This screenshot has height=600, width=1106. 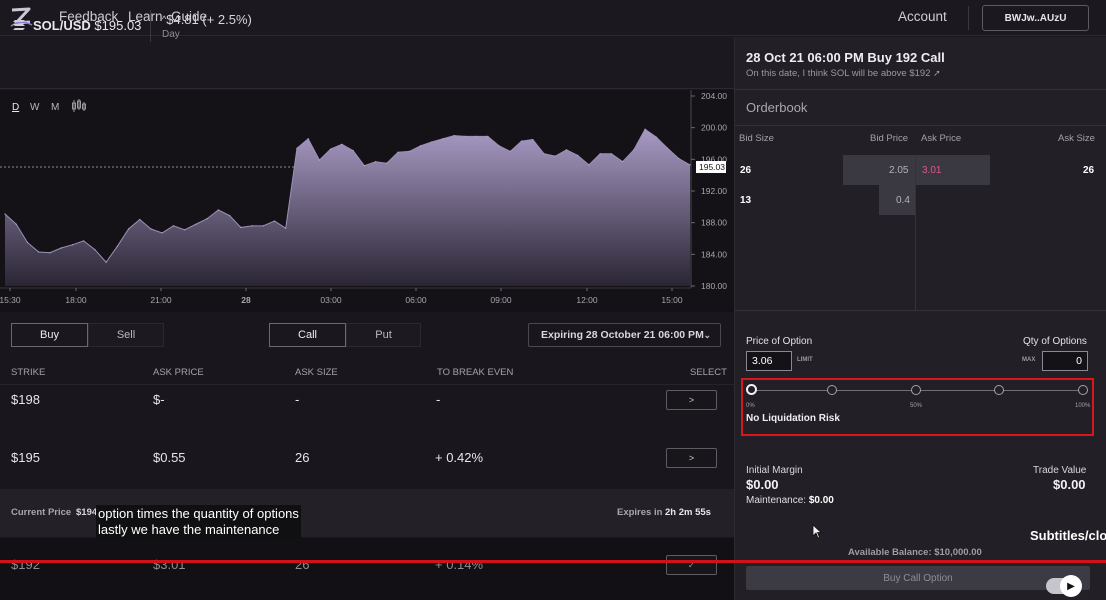 What do you see at coordinates (316, 372) in the screenshot?
I see `col-ask-size: ASK SIZE` at bounding box center [316, 372].